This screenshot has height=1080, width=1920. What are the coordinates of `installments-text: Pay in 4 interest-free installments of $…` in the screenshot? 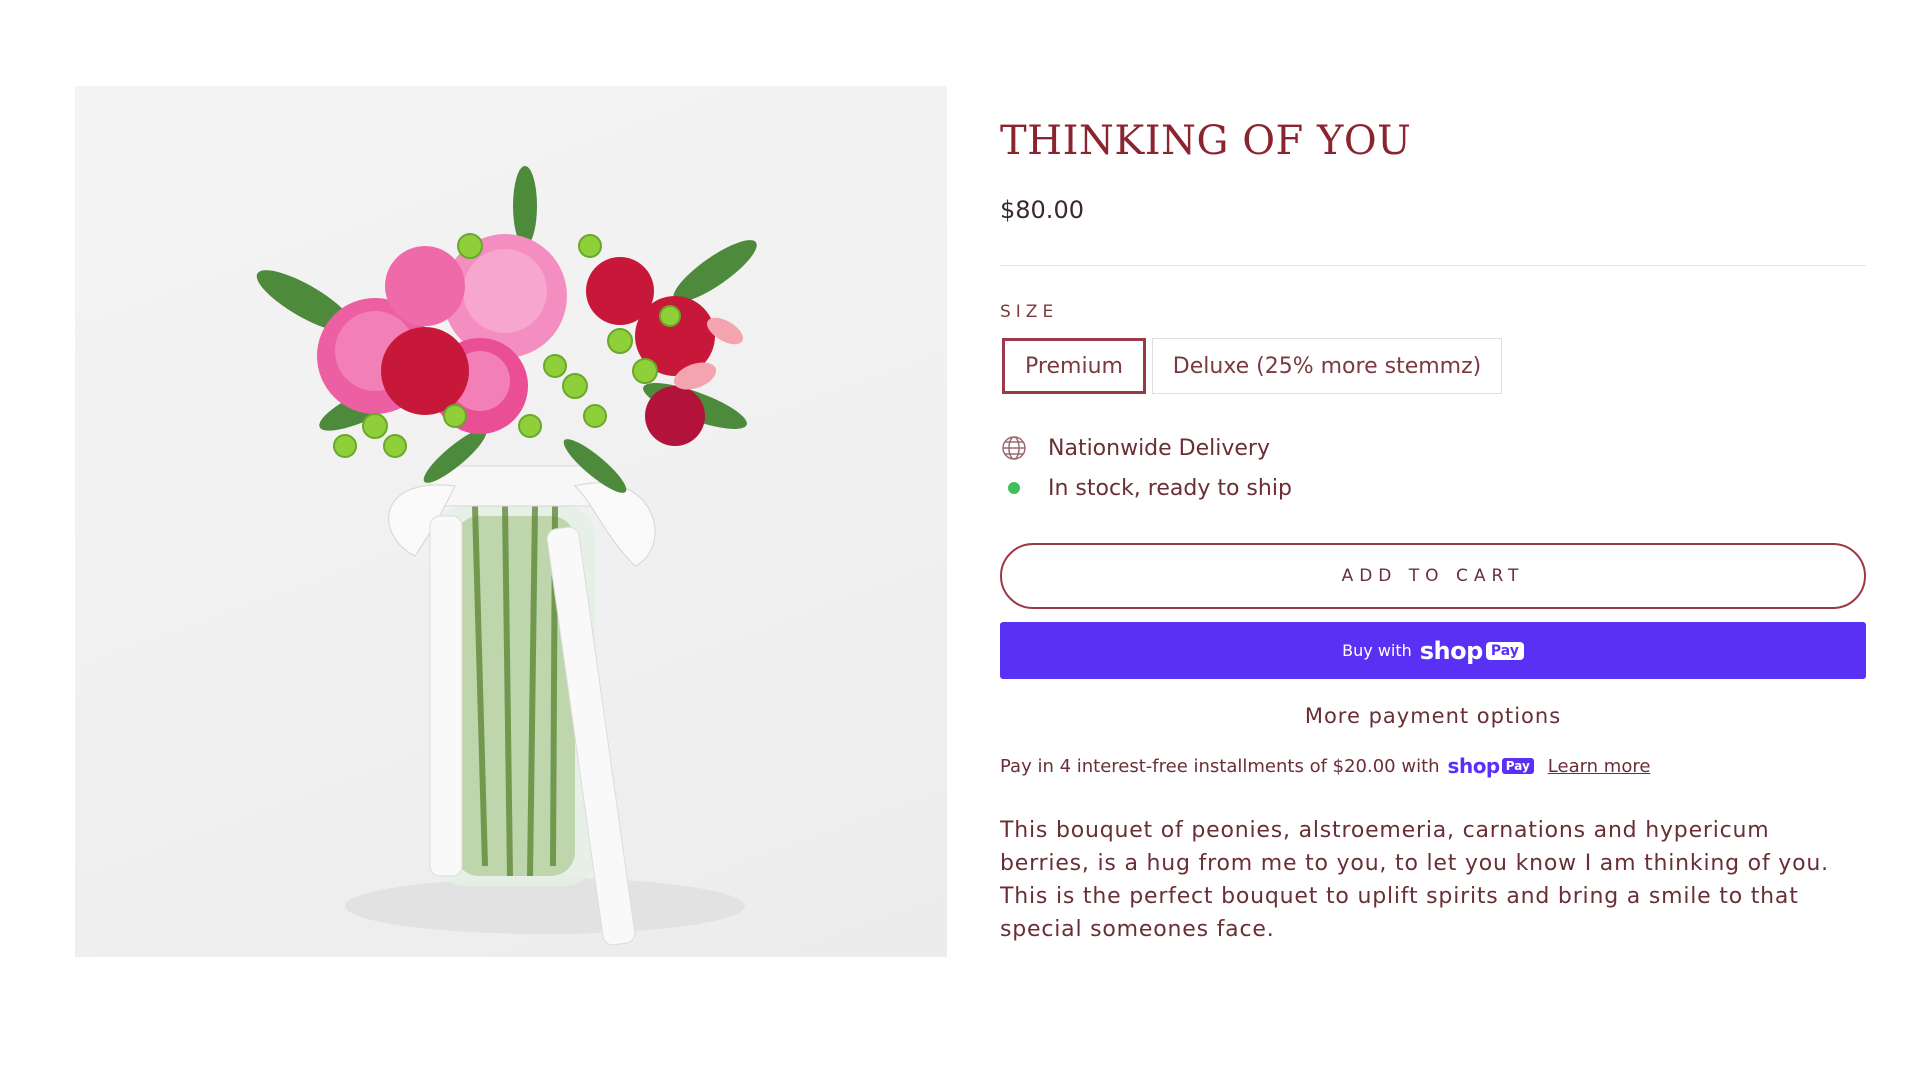 It's located at (1220, 766).